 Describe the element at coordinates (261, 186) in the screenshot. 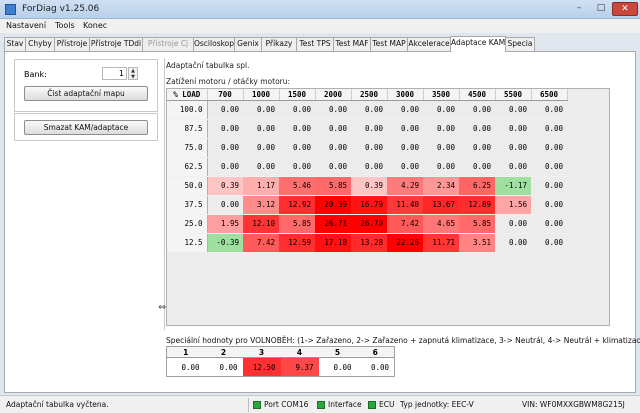

I see `adaptation-cell: 1.17` at that location.